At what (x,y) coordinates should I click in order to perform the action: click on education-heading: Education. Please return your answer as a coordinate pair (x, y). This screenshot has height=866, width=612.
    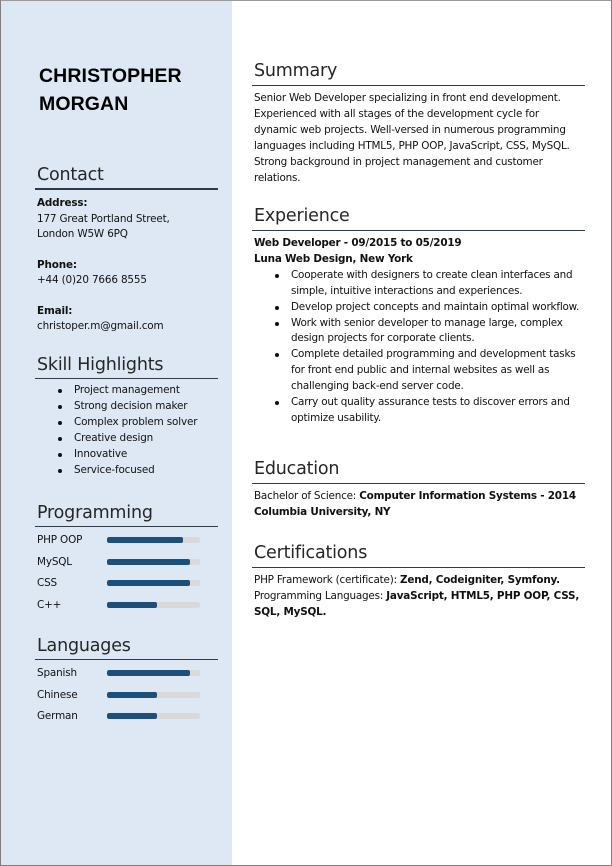
    Looking at the image, I should click on (297, 469).